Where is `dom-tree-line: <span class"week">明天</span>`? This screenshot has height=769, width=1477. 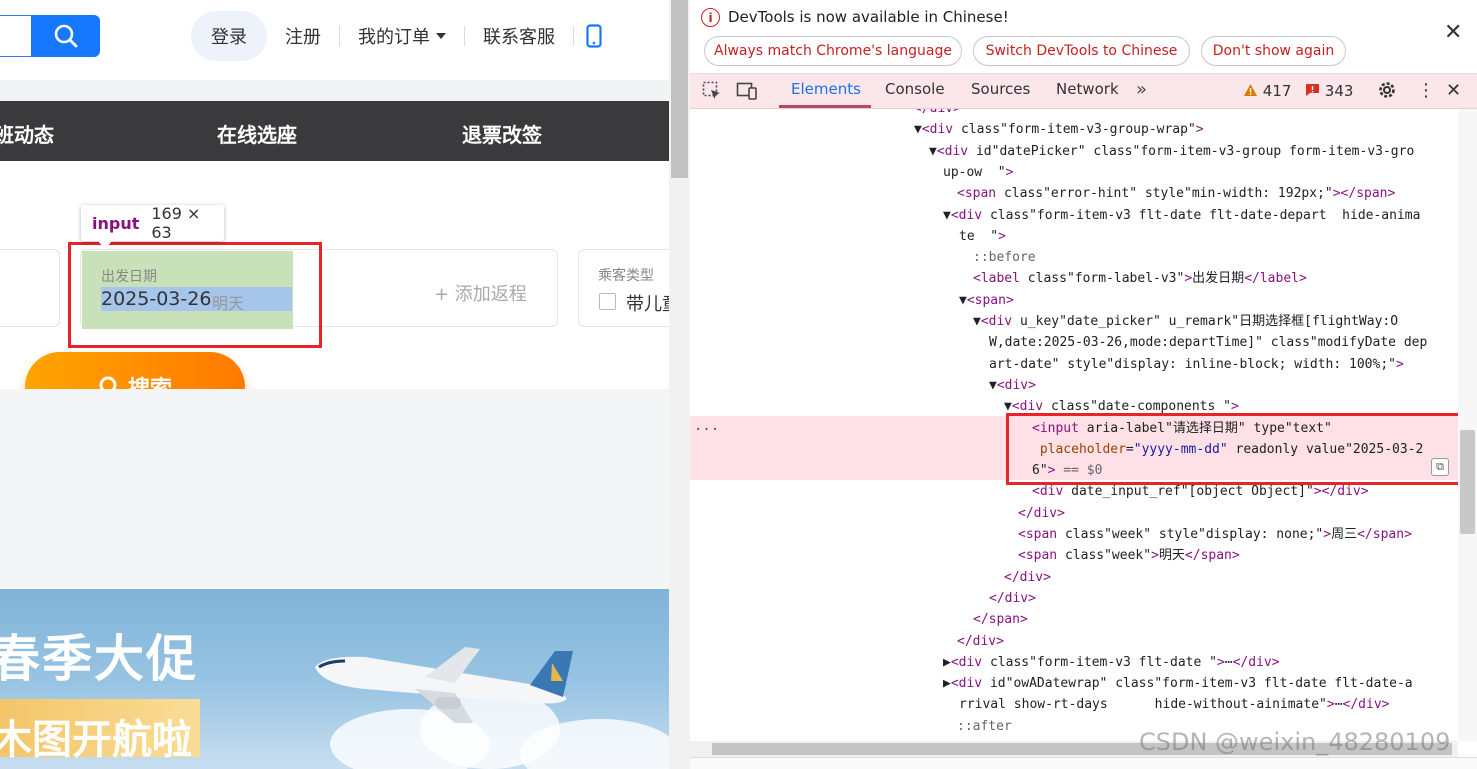 dom-tree-line: <span class"week">明天</span> is located at coordinates (1129, 555).